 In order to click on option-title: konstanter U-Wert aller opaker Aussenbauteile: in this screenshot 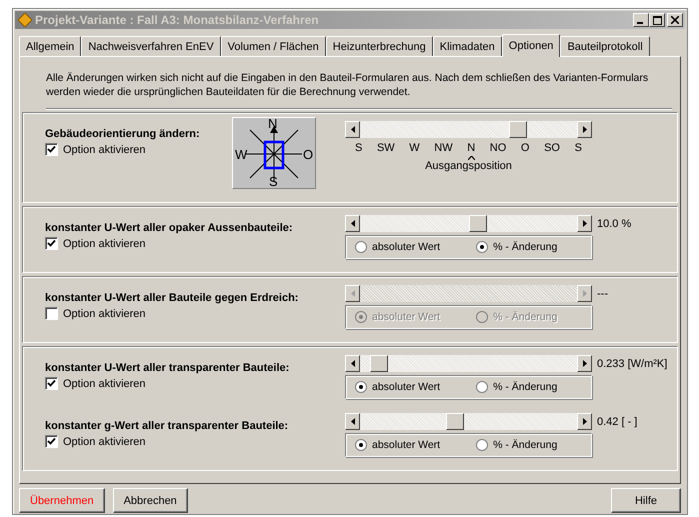, I will do `click(169, 228)`.